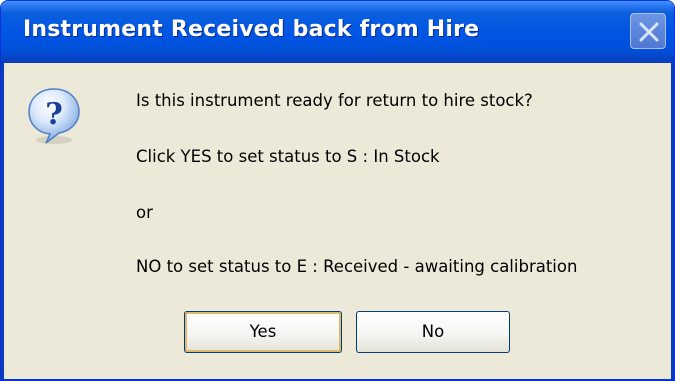 The height and width of the screenshot is (381, 675). What do you see at coordinates (144, 212) in the screenshot?
I see `message-line-3: or` at bounding box center [144, 212].